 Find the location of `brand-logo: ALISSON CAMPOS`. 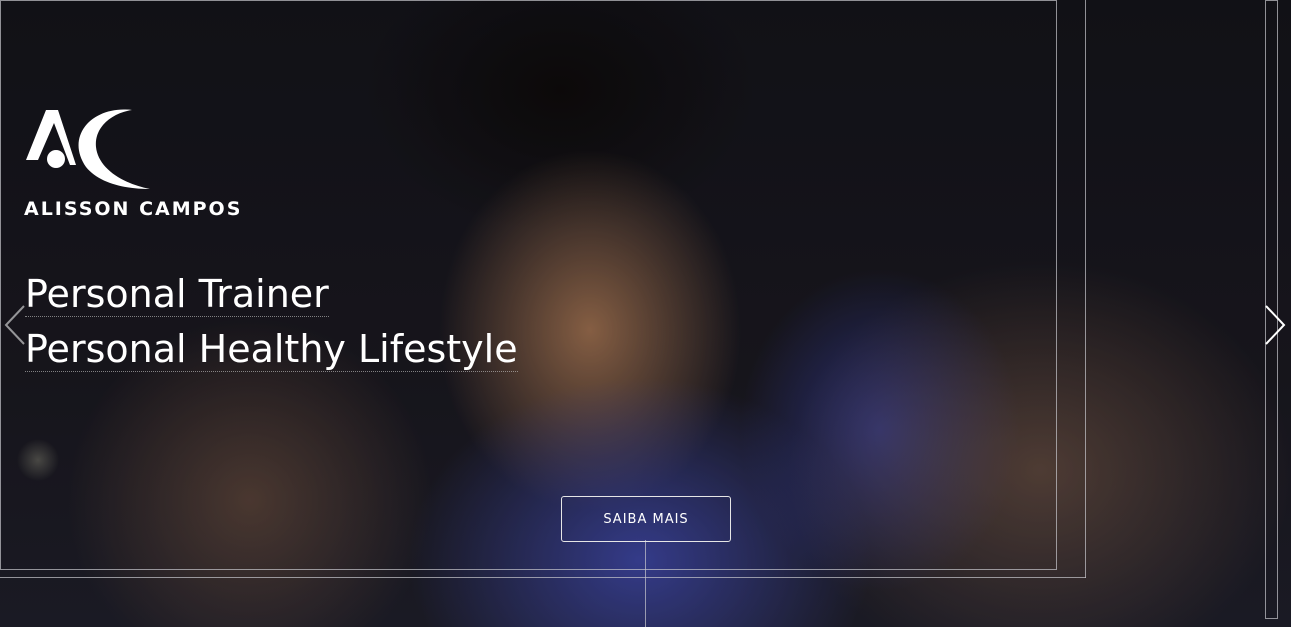

brand-logo: ALISSON CAMPOS is located at coordinates (149, 162).